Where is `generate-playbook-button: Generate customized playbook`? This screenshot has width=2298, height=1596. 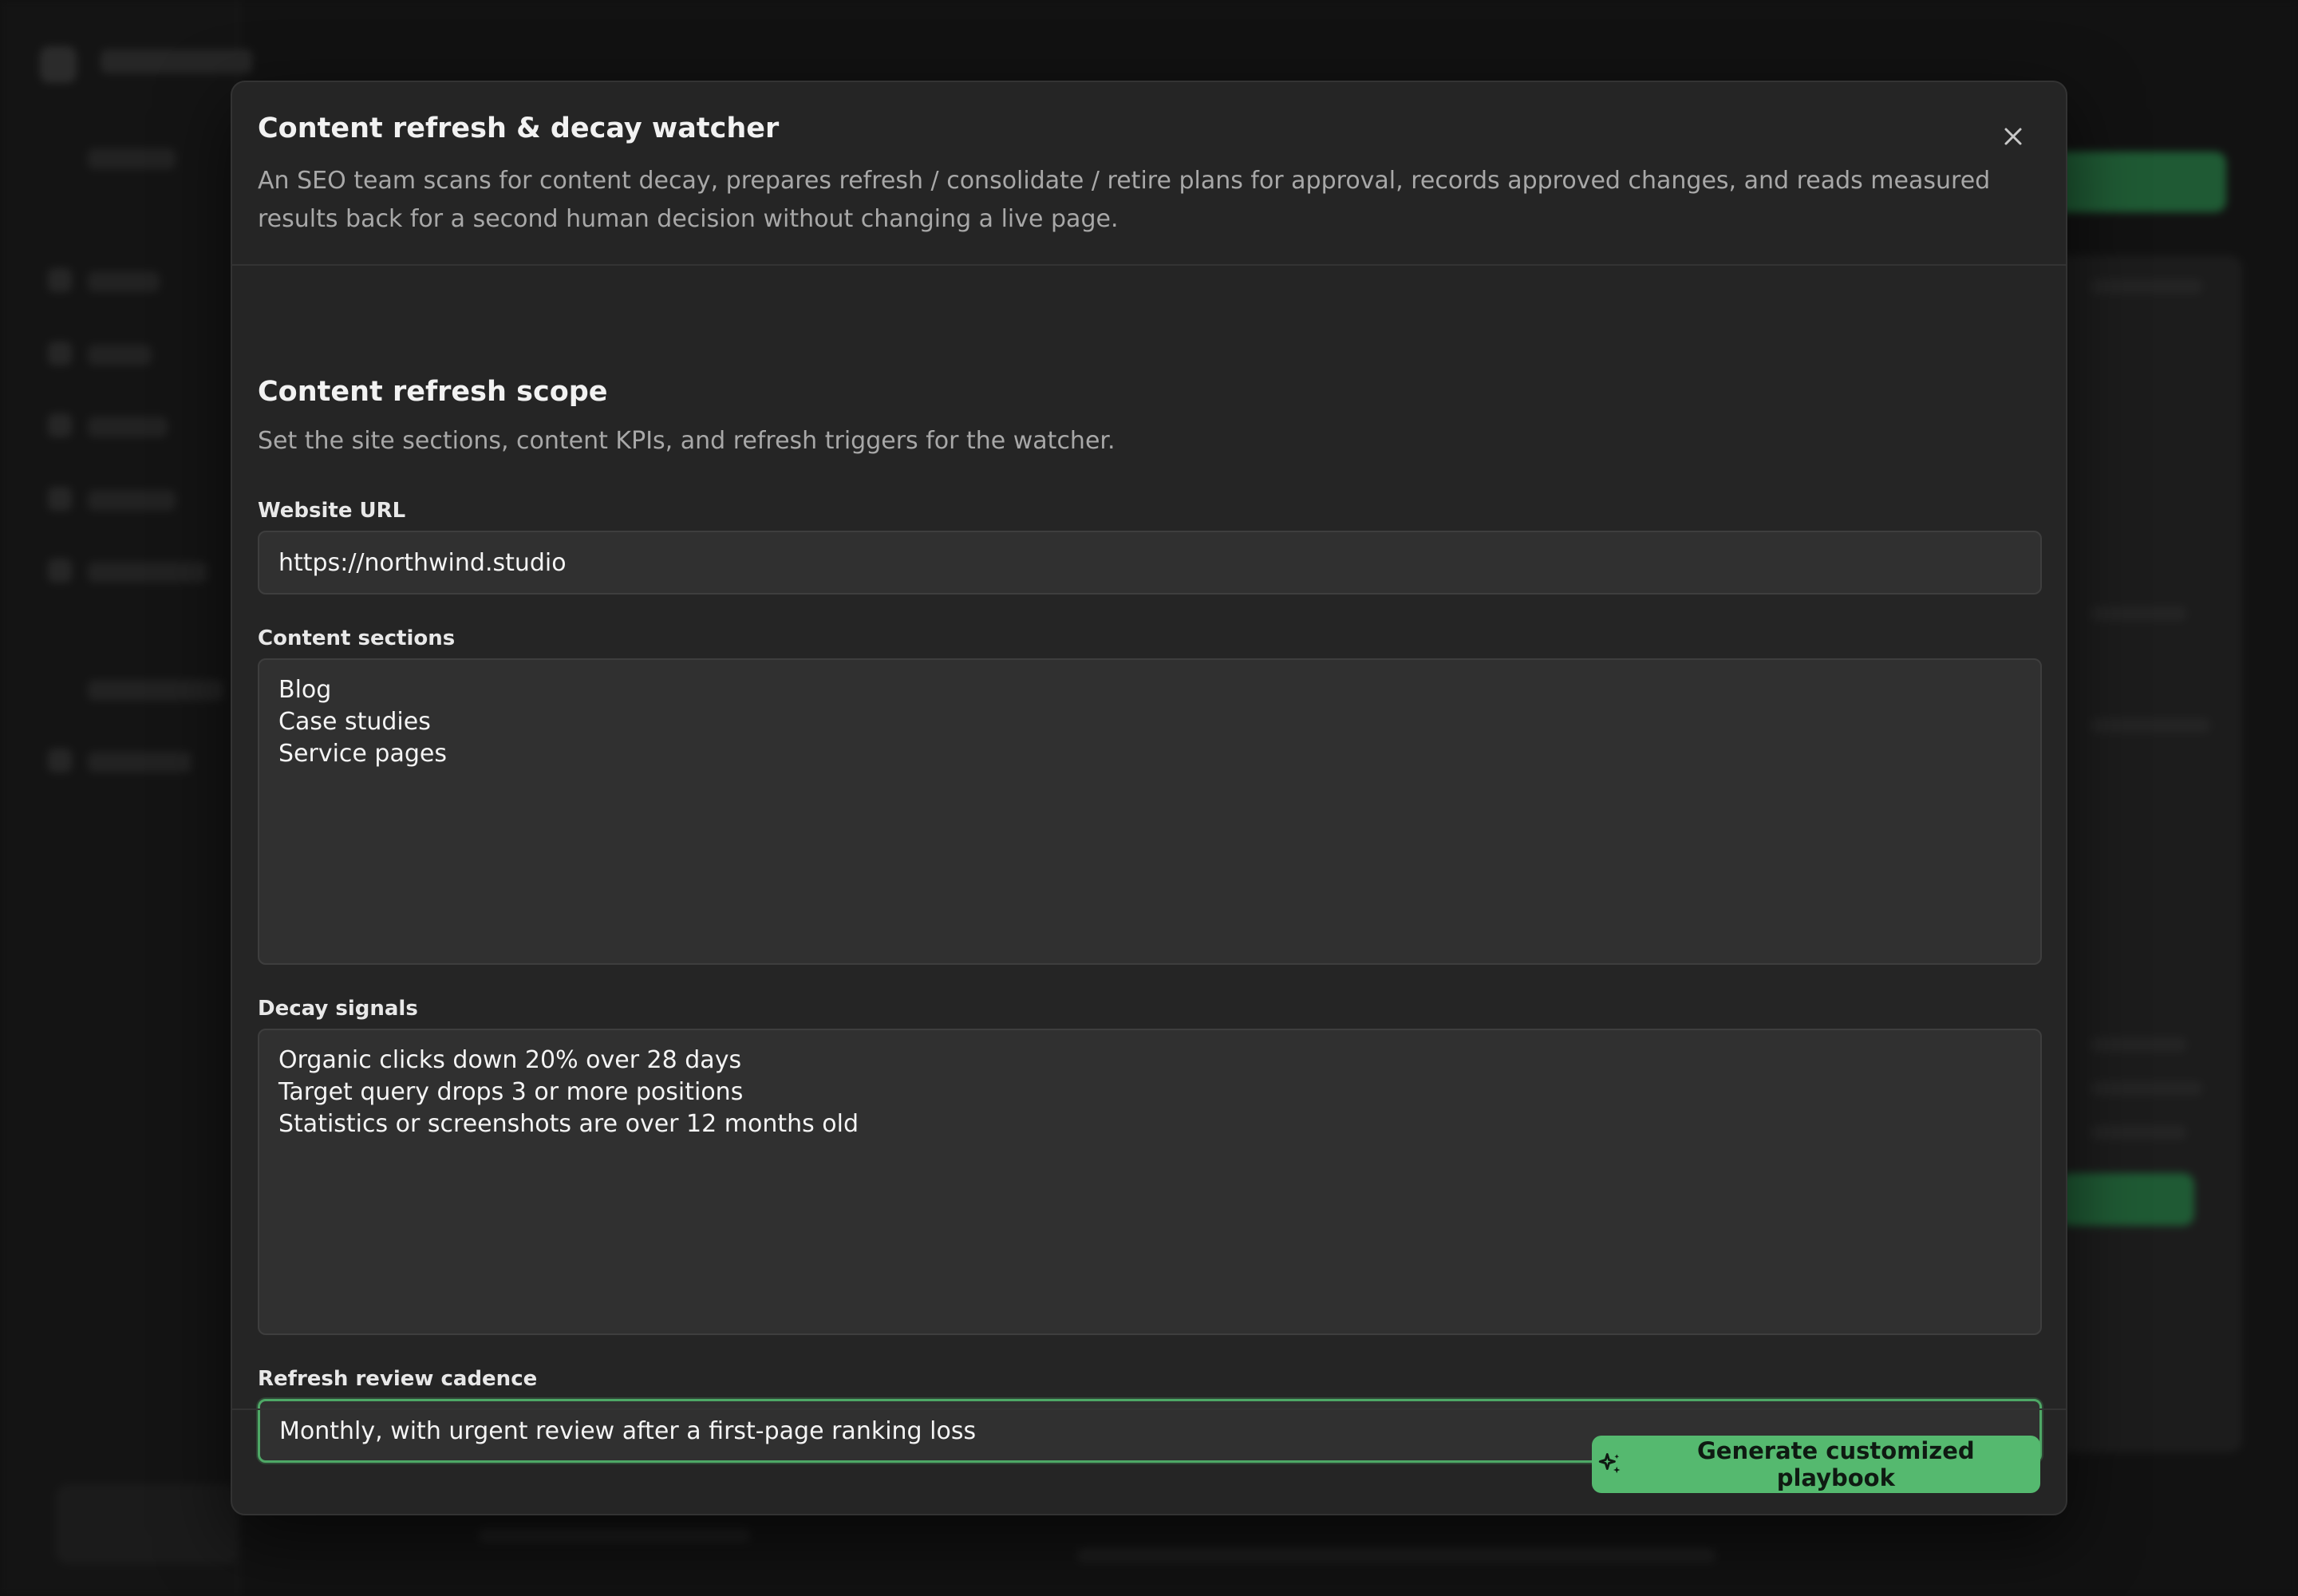
generate-playbook-button: Generate customized playbook is located at coordinates (1816, 1464).